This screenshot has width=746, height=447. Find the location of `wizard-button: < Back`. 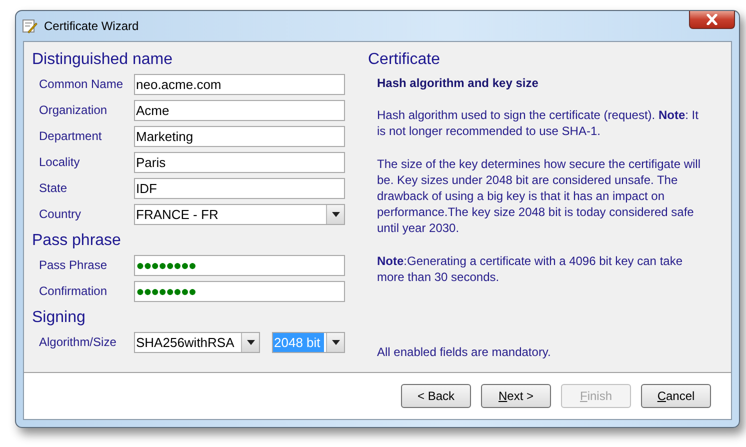

wizard-button: < Back is located at coordinates (436, 396).